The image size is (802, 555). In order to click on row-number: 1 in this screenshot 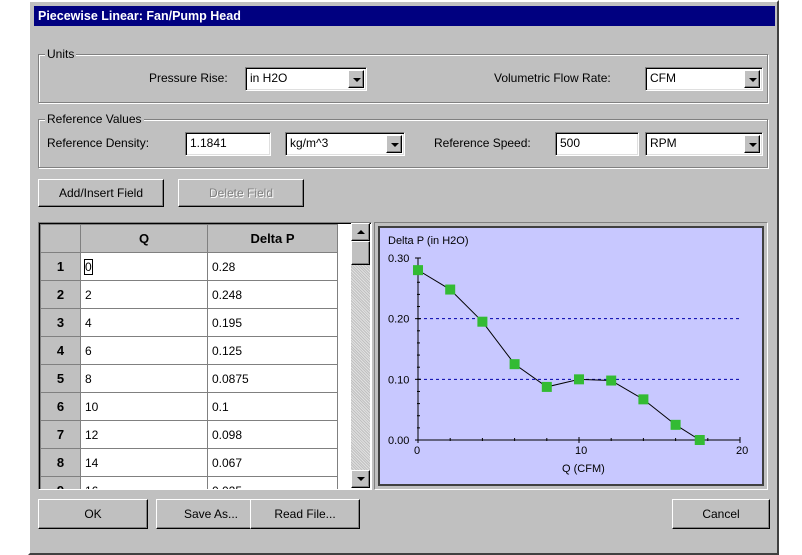, I will do `click(60, 266)`.